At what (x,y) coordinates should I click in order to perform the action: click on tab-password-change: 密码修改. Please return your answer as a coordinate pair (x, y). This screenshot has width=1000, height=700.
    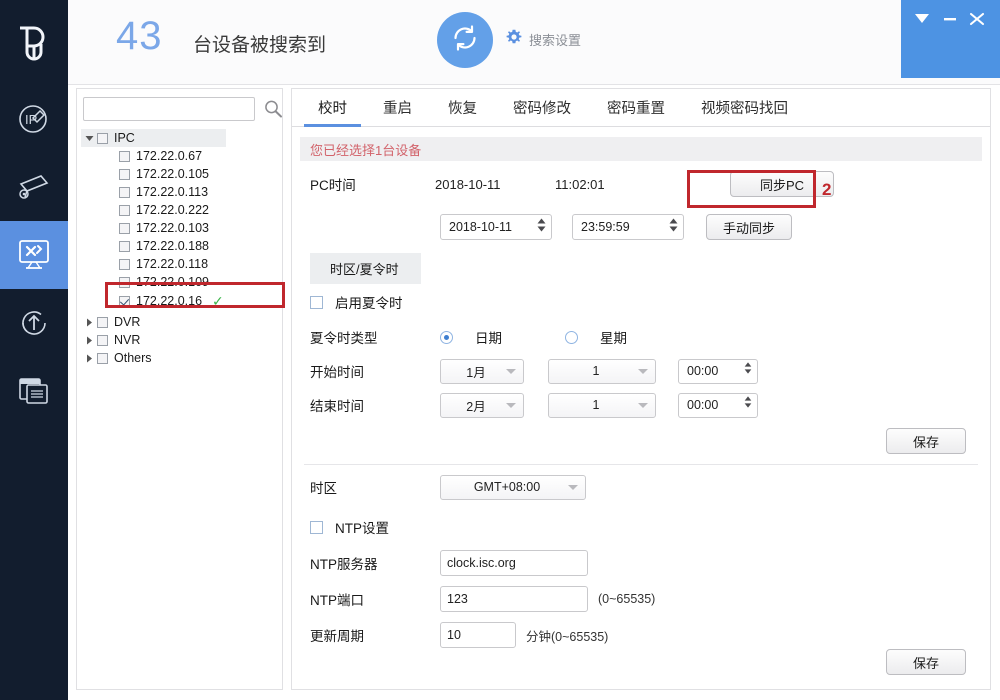
    Looking at the image, I should click on (542, 111).